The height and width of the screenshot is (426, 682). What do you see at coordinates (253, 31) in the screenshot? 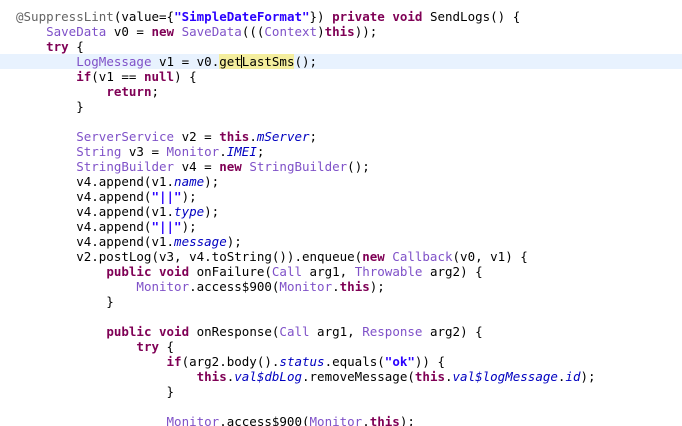
I see `code-text-token: (((` at bounding box center [253, 31].